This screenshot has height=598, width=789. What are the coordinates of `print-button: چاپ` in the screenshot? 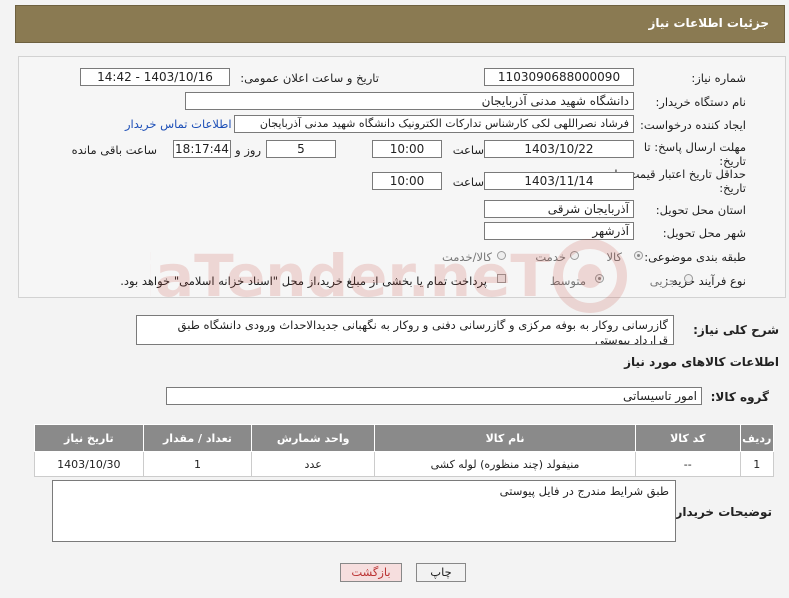 It's located at (441, 572).